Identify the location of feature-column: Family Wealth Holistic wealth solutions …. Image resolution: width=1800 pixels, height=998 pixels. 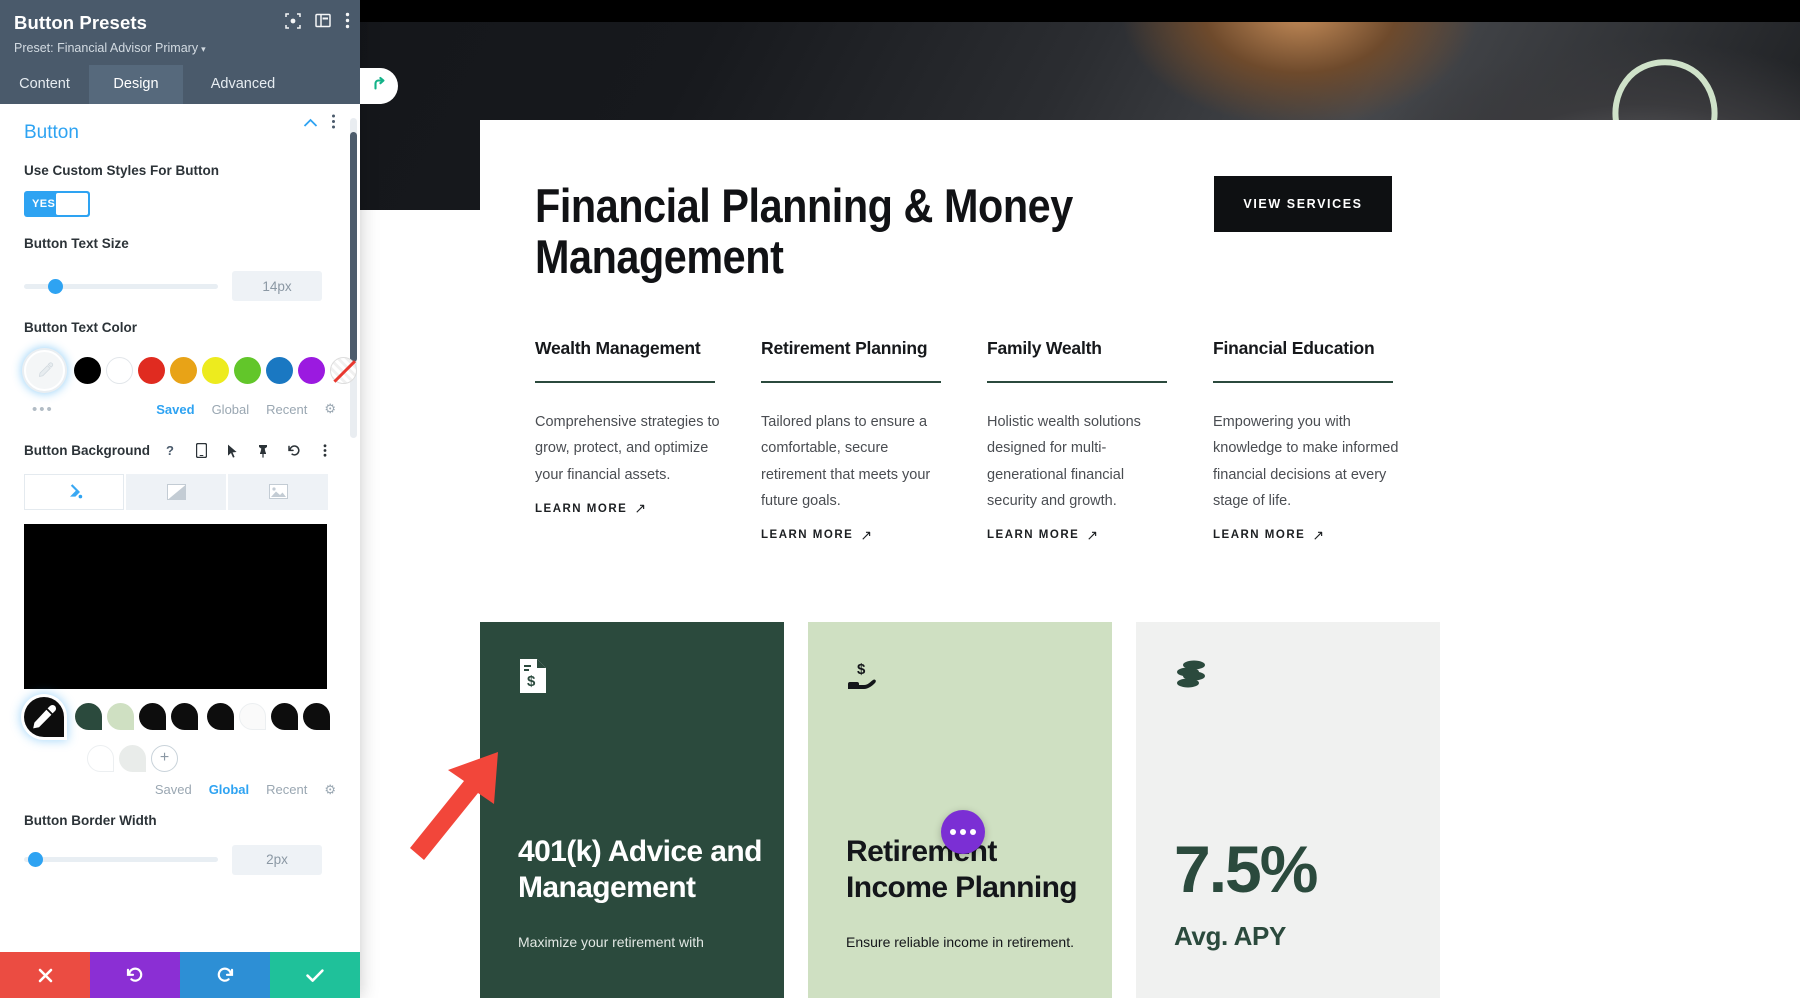
(1100, 441).